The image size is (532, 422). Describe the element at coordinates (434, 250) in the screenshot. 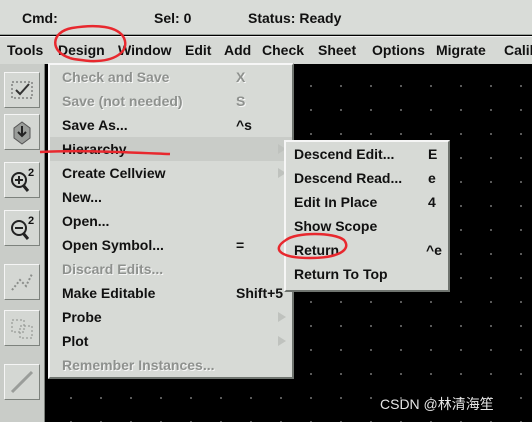

I see `menu-item-accelerator: ^e` at that location.